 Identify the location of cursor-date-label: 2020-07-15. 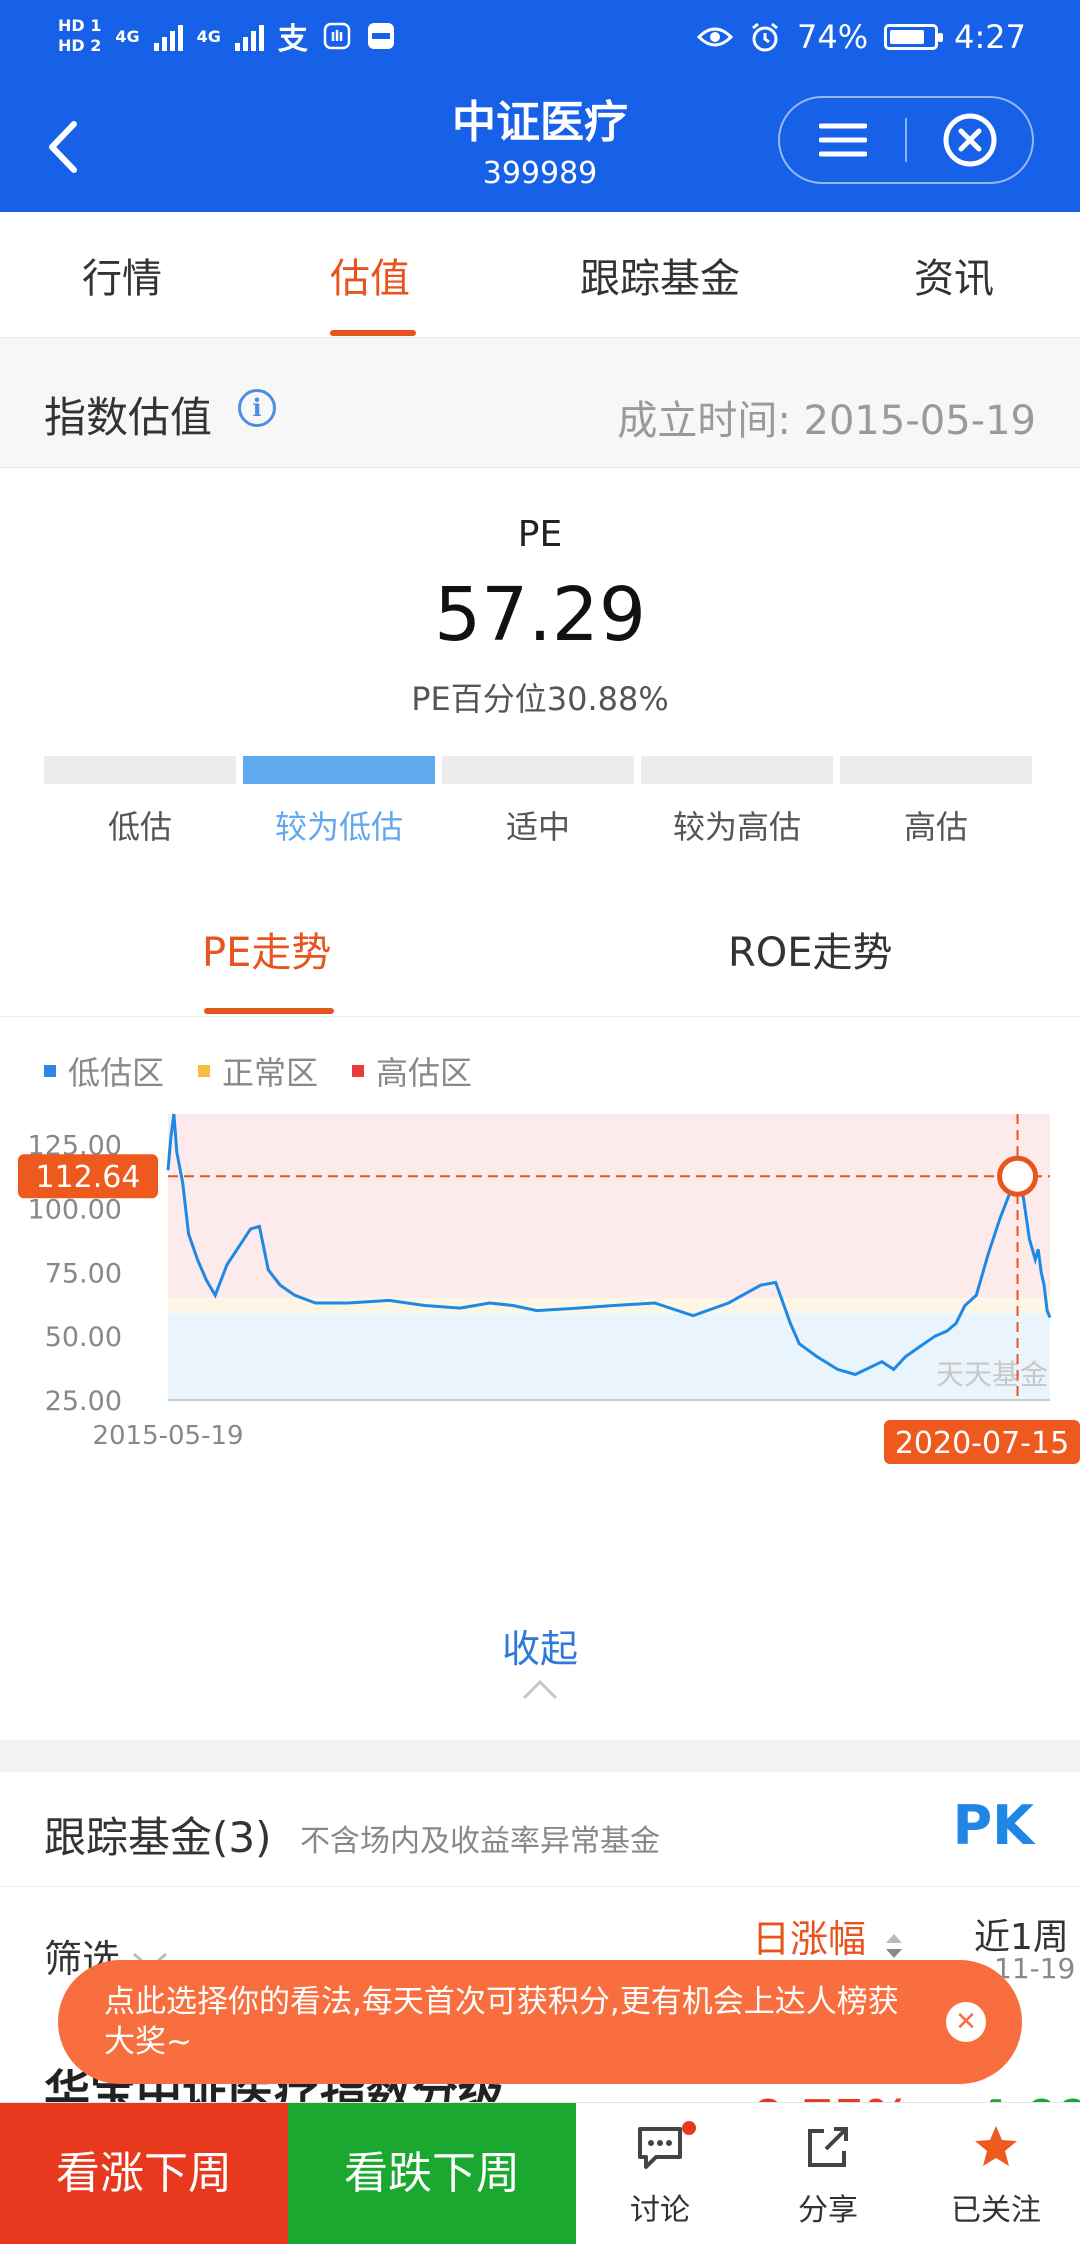
(982, 1443).